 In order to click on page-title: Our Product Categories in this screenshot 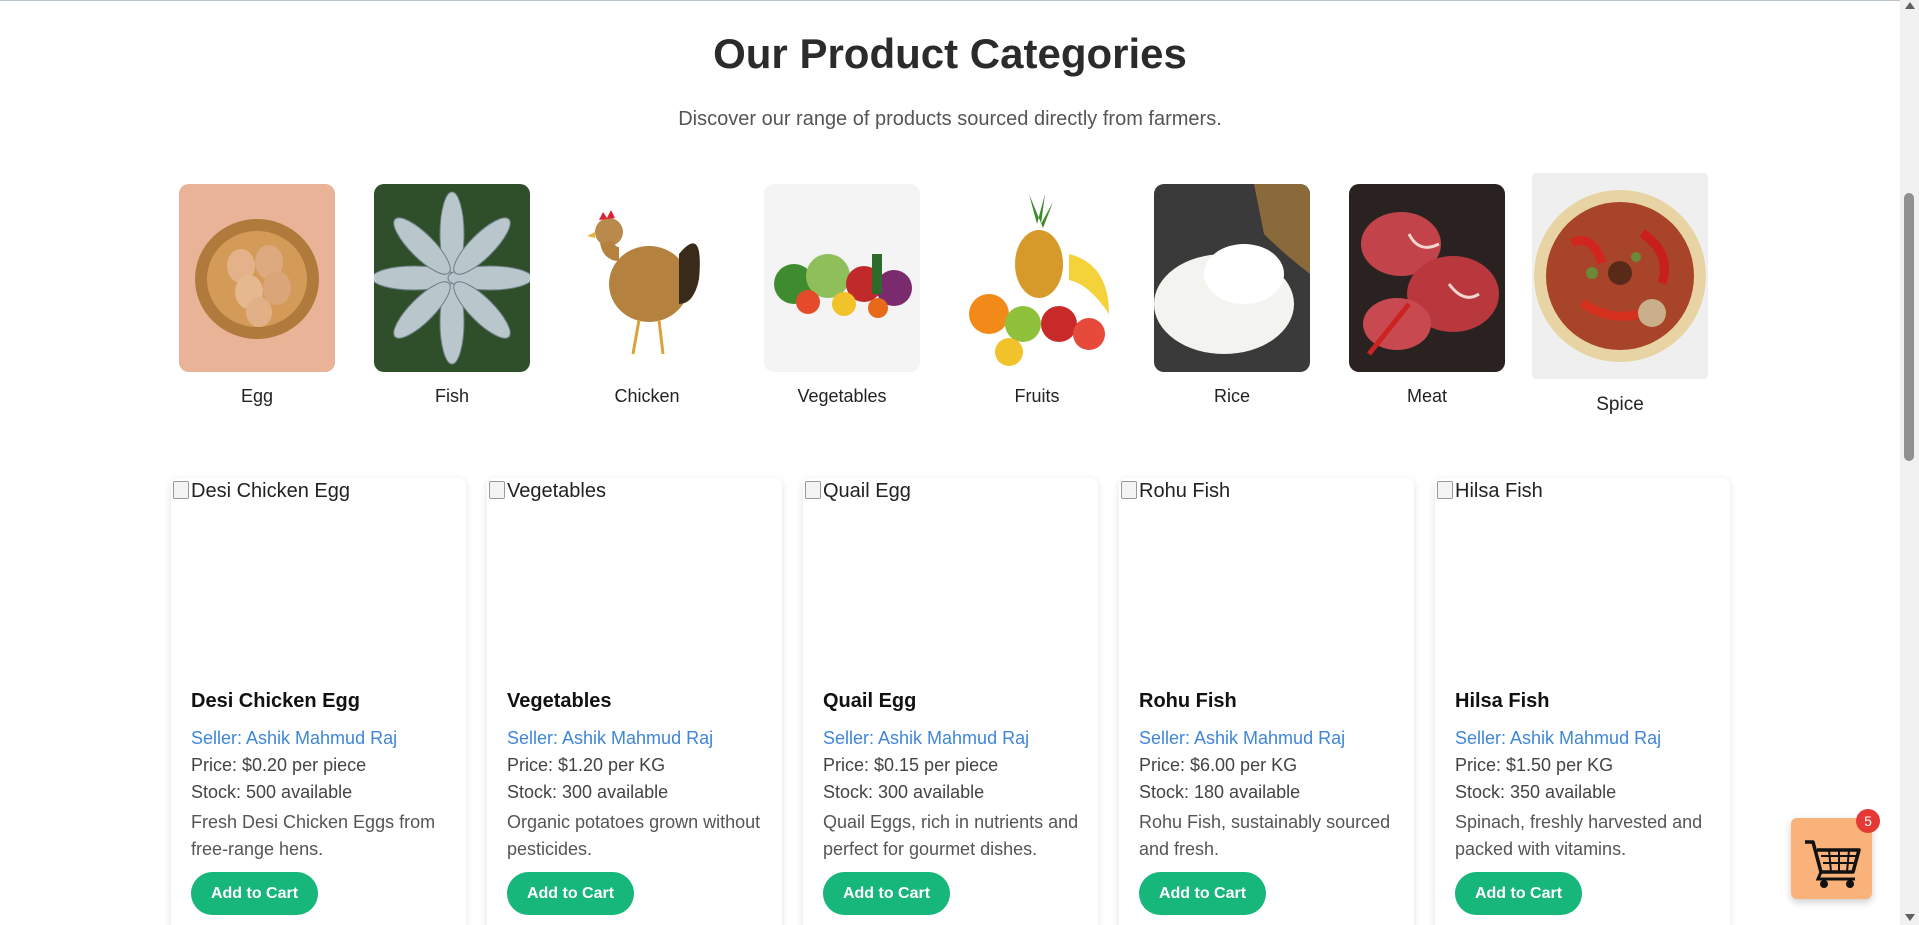, I will do `click(950, 53)`.